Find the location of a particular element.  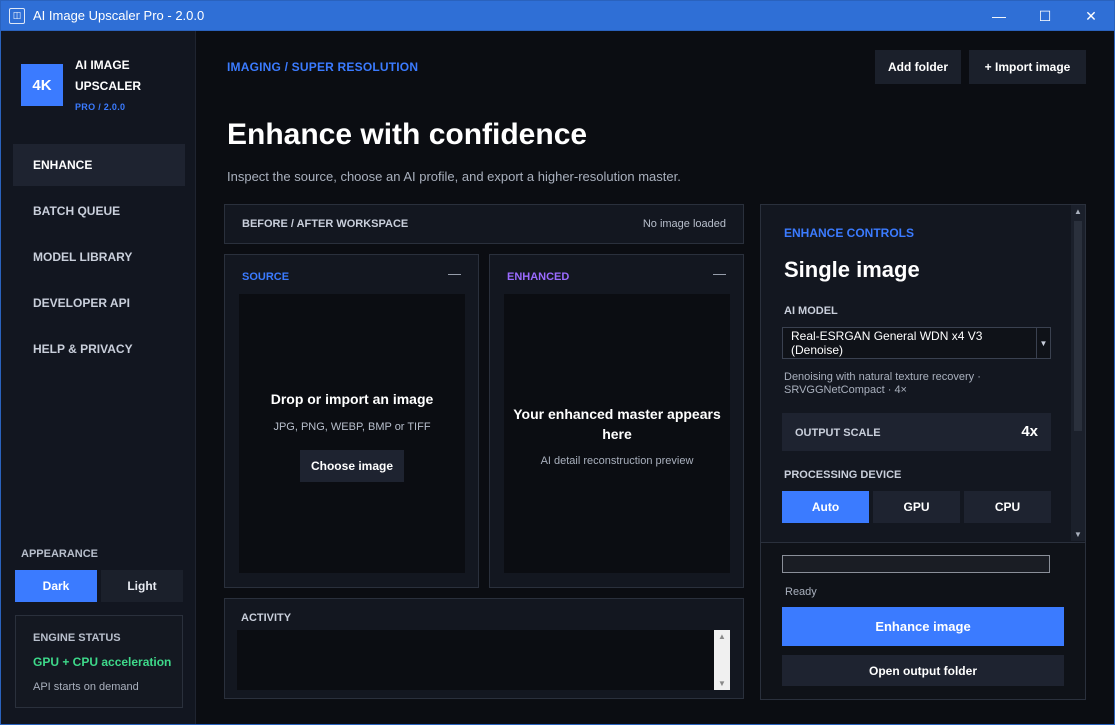

appearance-label: APPEARANCE is located at coordinates (60, 554).